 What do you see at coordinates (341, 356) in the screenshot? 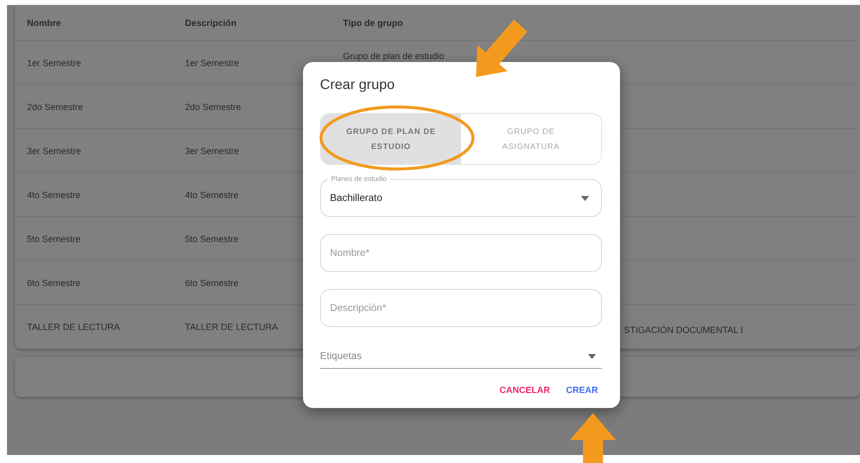
I see `select-placeholder: Etiquetas` at bounding box center [341, 356].